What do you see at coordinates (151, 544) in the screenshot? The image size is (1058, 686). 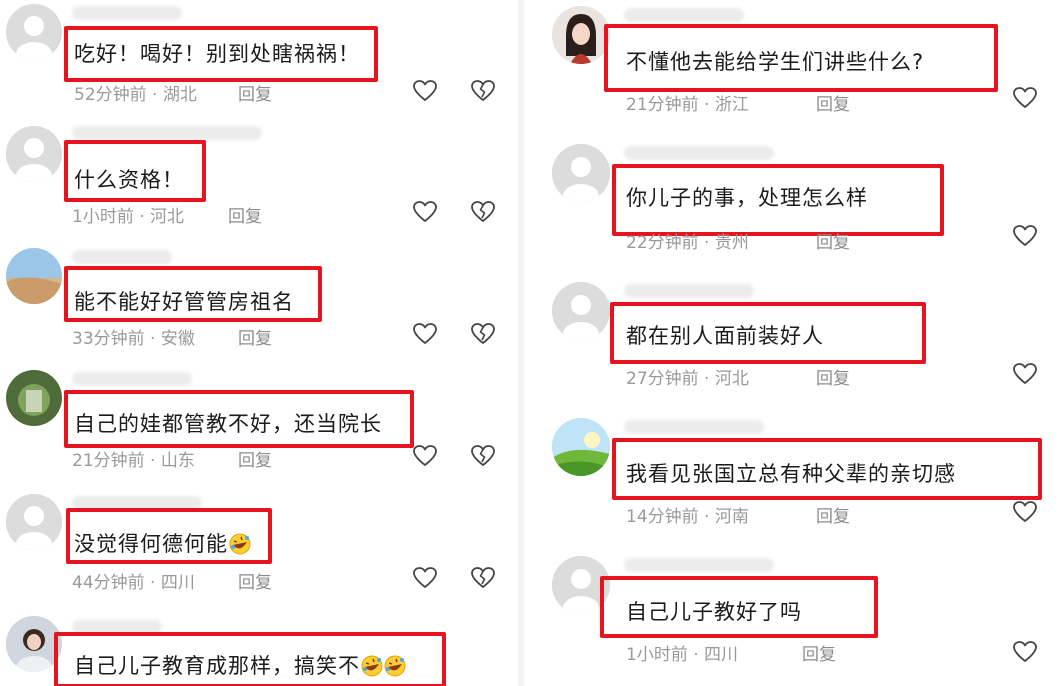 I see `comment-text-content: 没觉得何德何能` at bounding box center [151, 544].